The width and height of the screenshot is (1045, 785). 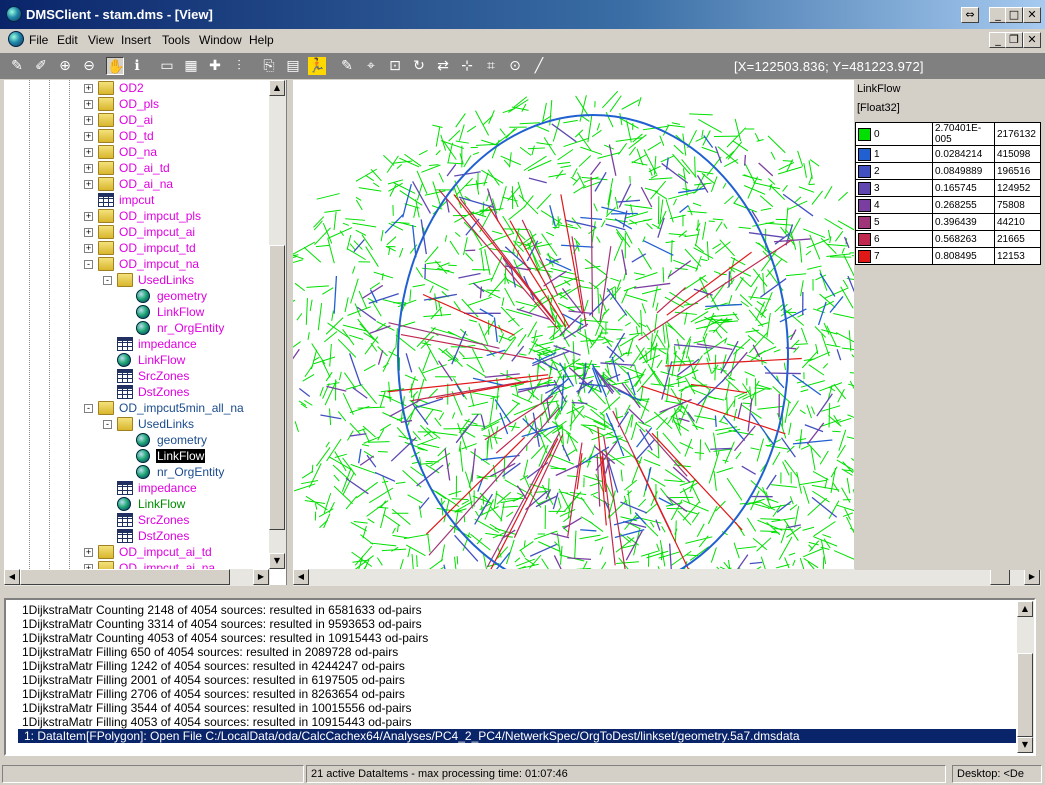 I want to click on legend-row: 3 0.165745 124952, so click(x=948, y=188).